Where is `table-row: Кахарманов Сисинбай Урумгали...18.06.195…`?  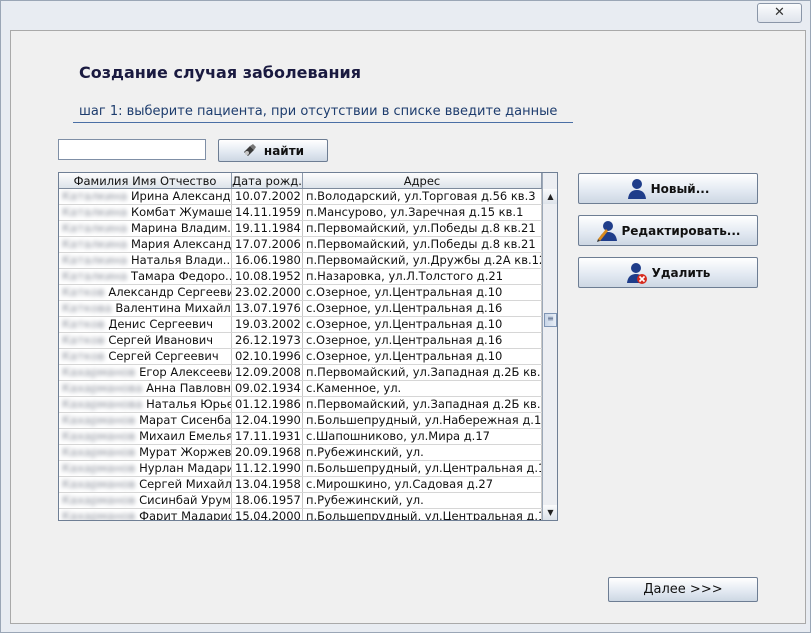 table-row: Кахарманов Сисинбай Урумгали...18.06.195… is located at coordinates (300, 500).